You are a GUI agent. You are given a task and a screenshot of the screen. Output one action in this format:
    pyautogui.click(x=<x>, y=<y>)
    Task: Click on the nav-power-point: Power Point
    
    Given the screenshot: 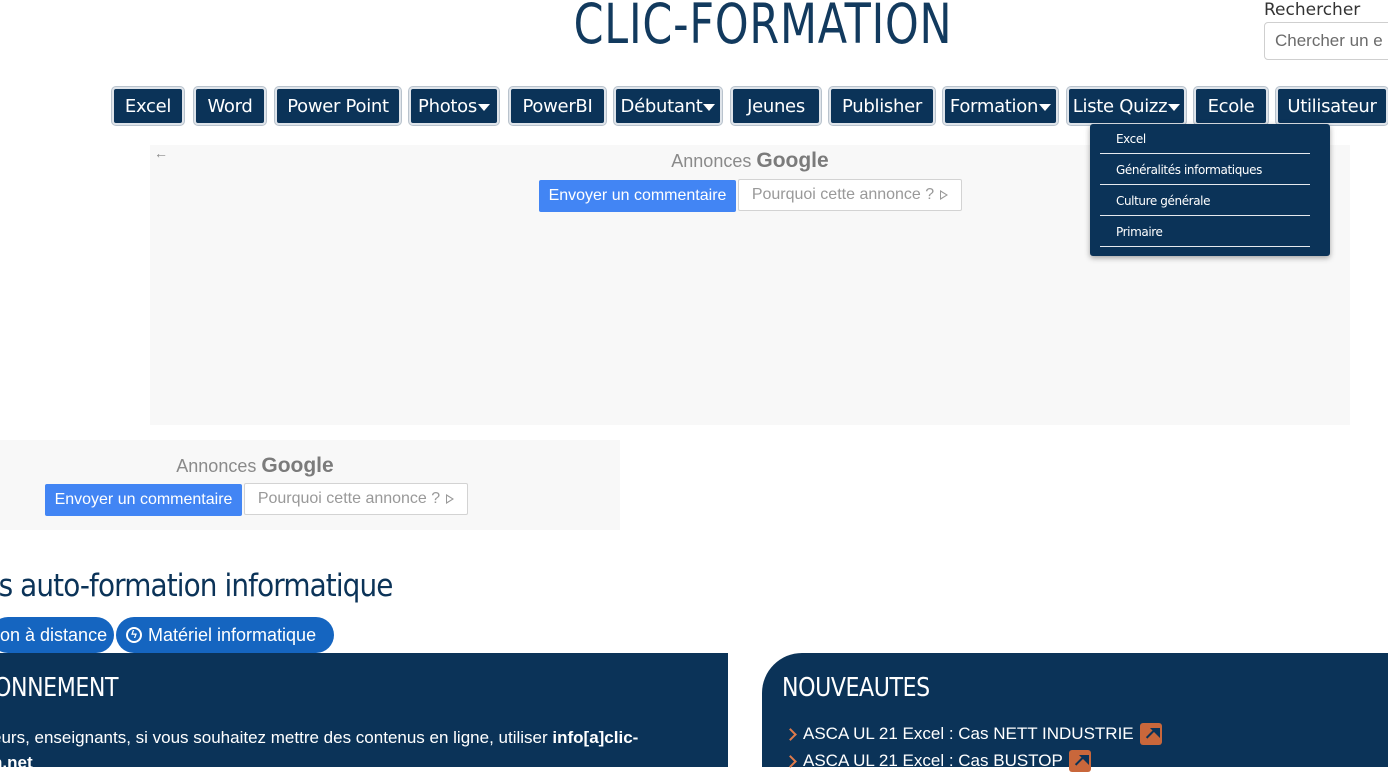 What is the action you would take?
    pyautogui.click(x=338, y=106)
    